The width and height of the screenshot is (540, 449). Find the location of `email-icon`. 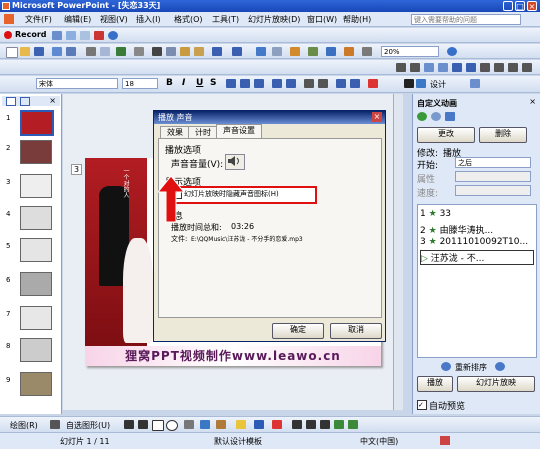

email-icon is located at coordinates (71, 51).